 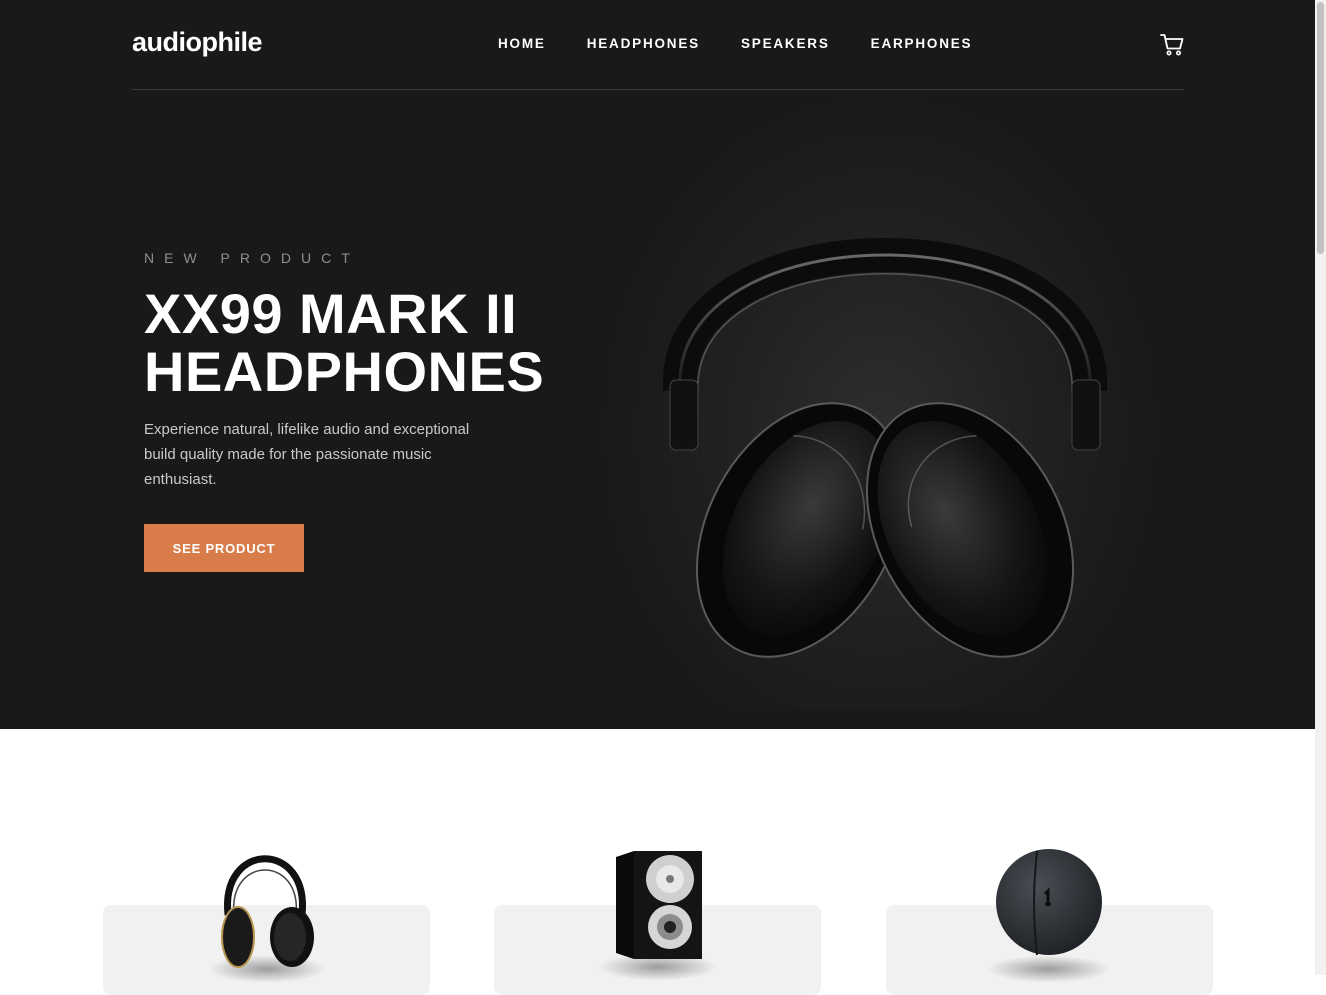 I want to click on scrollbar-thumb, so click(x=1320, y=128).